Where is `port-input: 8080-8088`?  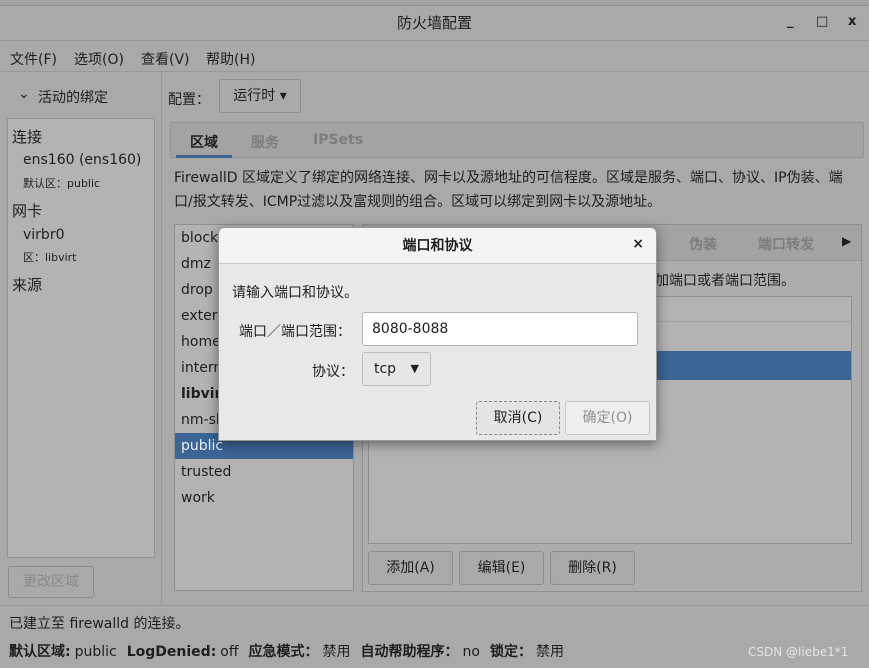
port-input: 8080-8088 is located at coordinates (500, 329).